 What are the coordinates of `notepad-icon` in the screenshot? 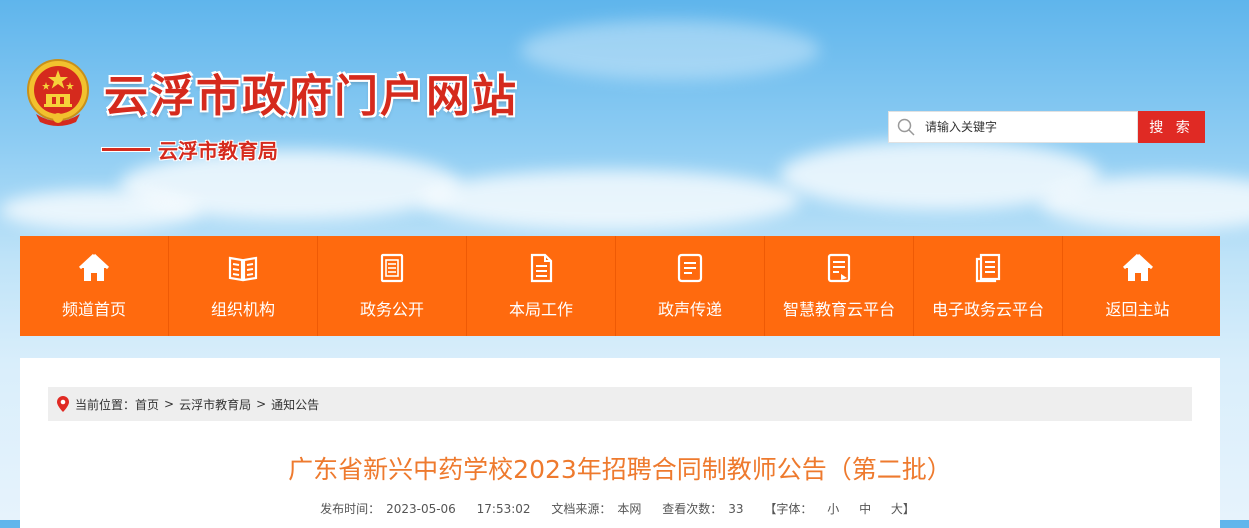 It's located at (839, 268).